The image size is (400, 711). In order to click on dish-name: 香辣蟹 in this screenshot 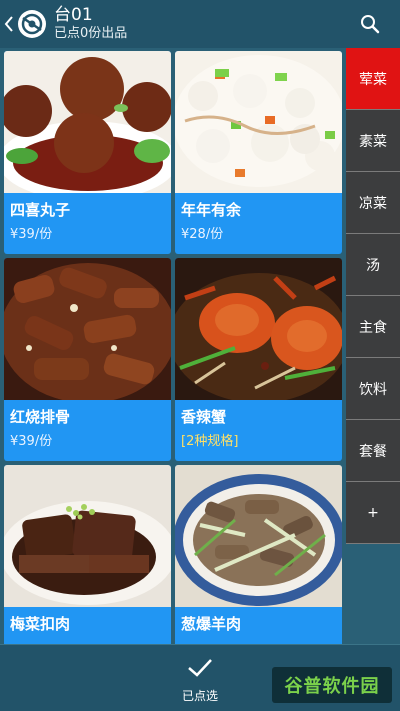, I will do `click(204, 417)`.